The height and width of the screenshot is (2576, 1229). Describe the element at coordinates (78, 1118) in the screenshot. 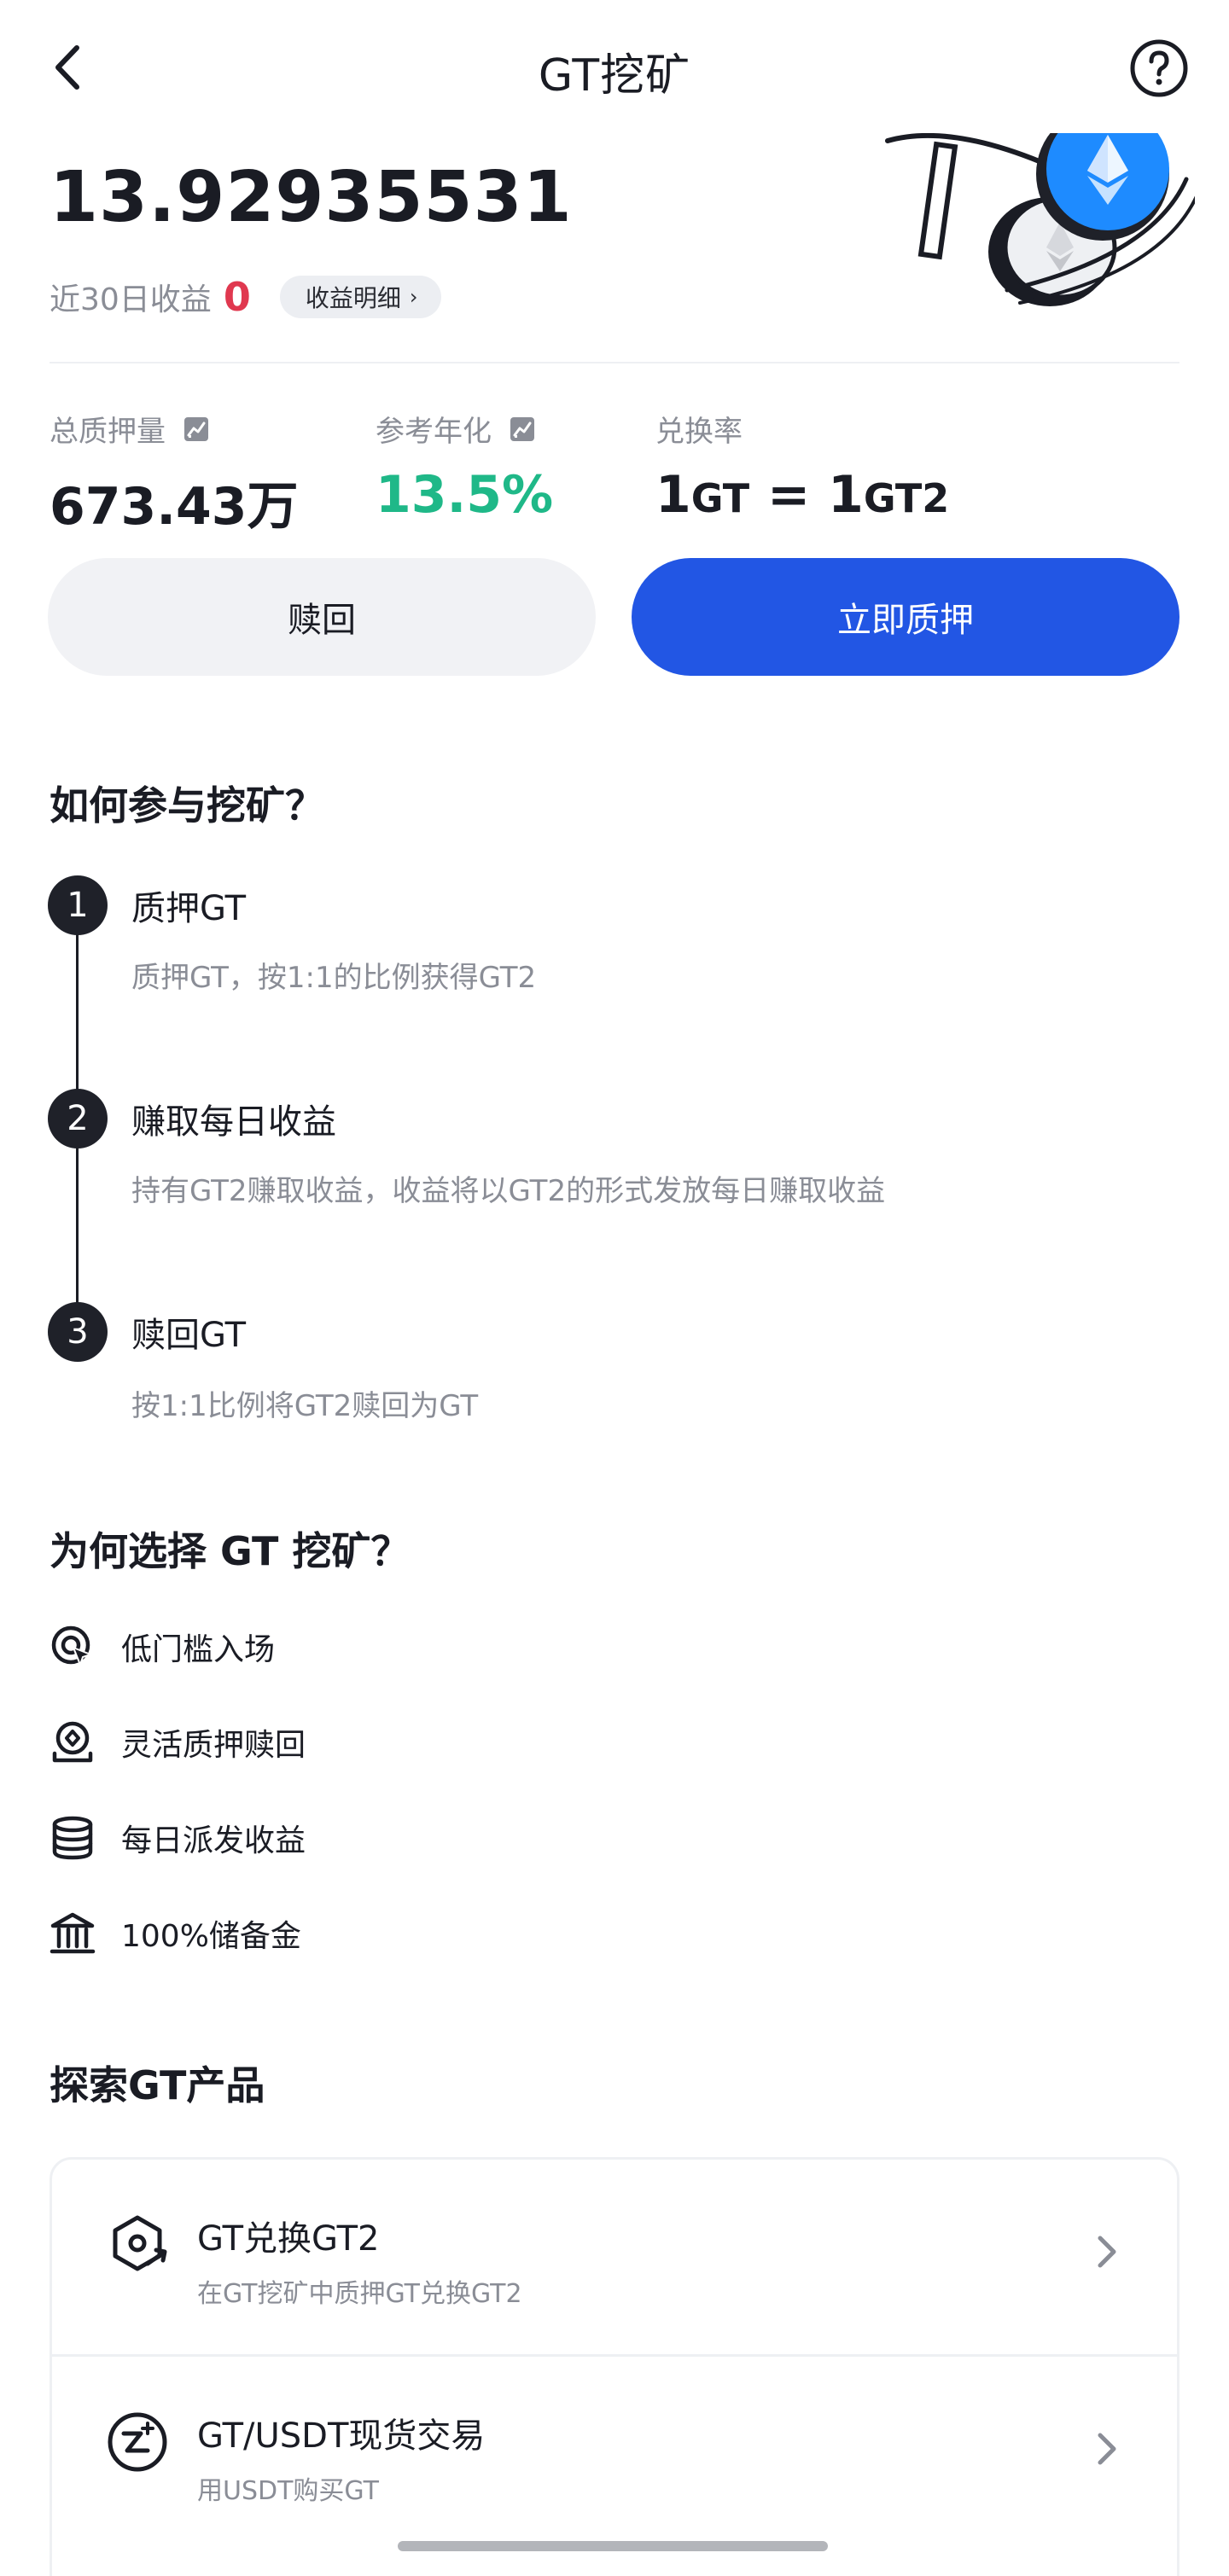

I see `step-2-badge: 2` at that location.